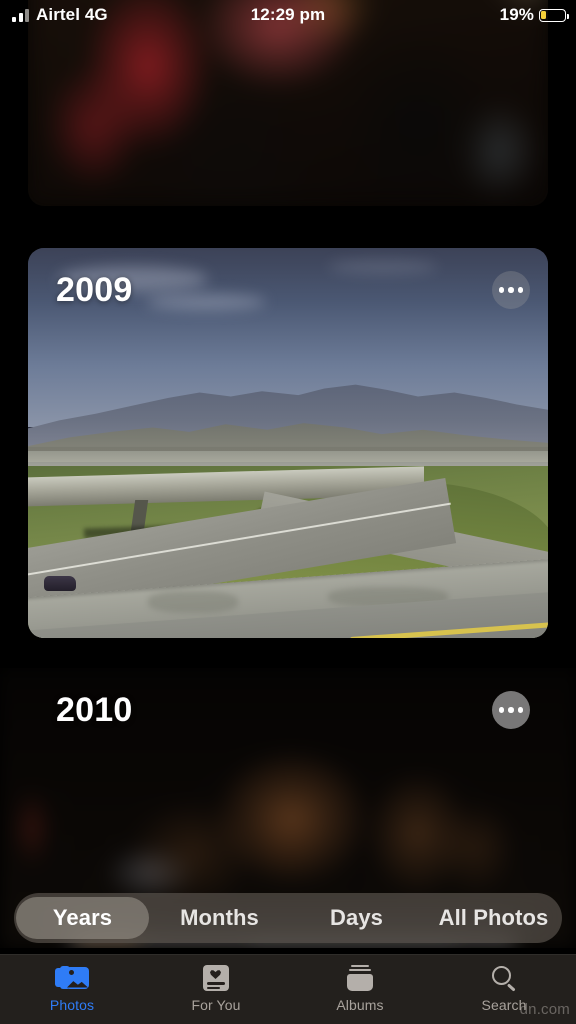 The height and width of the screenshot is (1024, 576). Describe the element at coordinates (516, 14) in the screenshot. I see `battery-percent-label: 19%` at that location.